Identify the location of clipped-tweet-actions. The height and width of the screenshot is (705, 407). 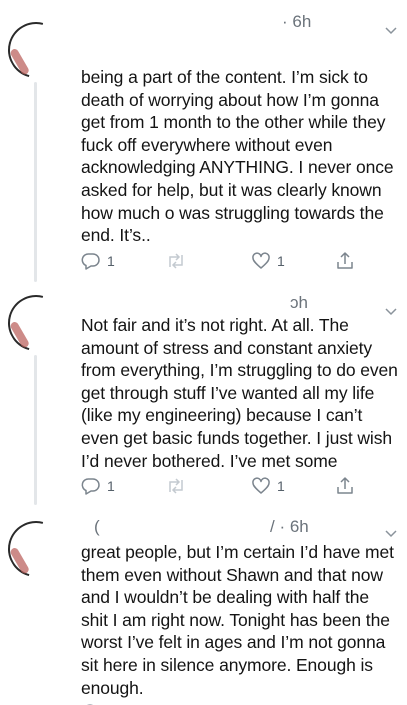
(203, 701).